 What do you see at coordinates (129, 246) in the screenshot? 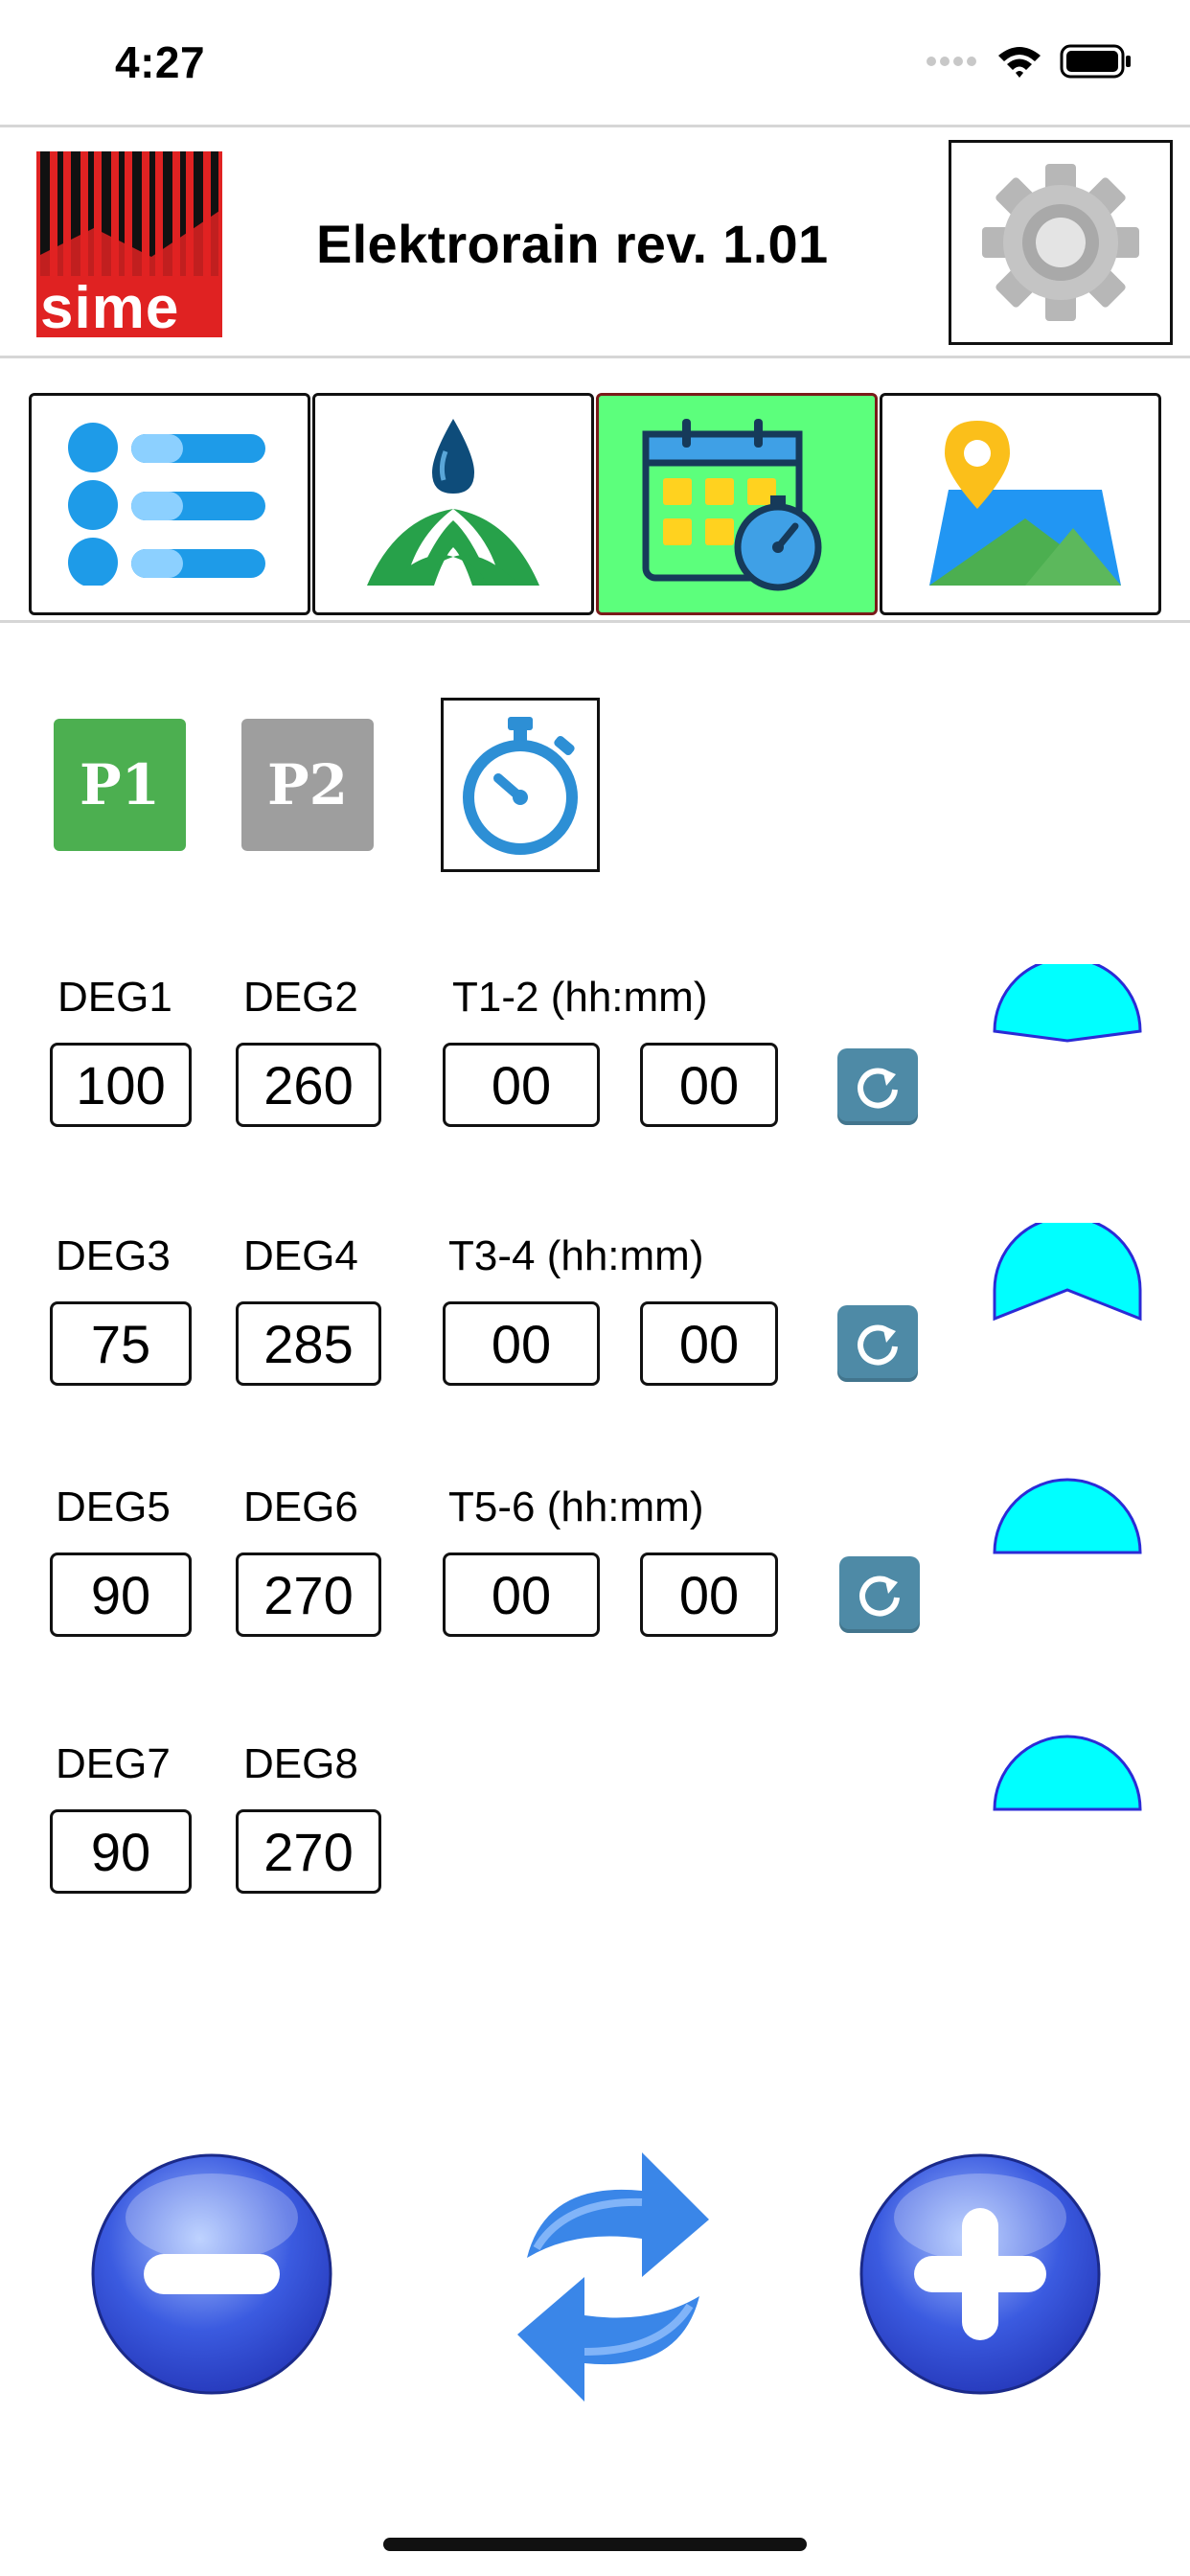
I see `sime-logo: sime` at bounding box center [129, 246].